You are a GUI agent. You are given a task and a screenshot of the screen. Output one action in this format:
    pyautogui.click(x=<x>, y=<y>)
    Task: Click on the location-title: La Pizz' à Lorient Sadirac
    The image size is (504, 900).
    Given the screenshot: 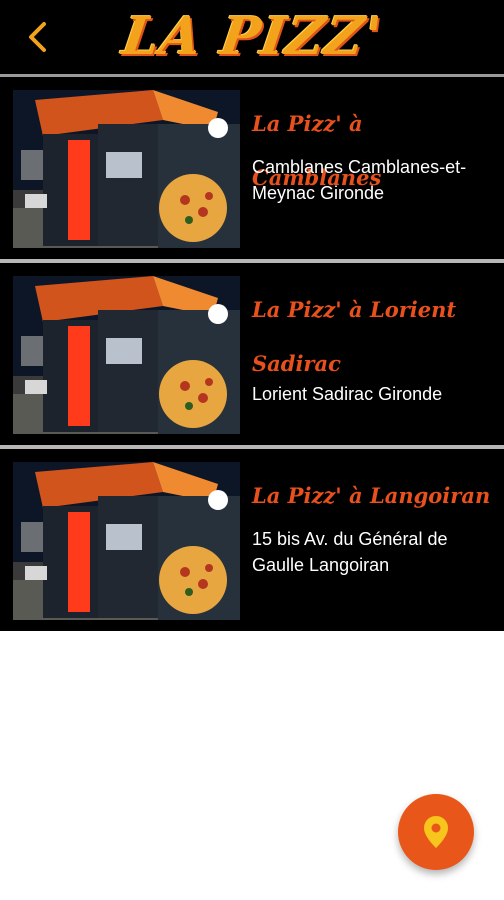 What is the action you would take?
    pyautogui.click(x=354, y=336)
    